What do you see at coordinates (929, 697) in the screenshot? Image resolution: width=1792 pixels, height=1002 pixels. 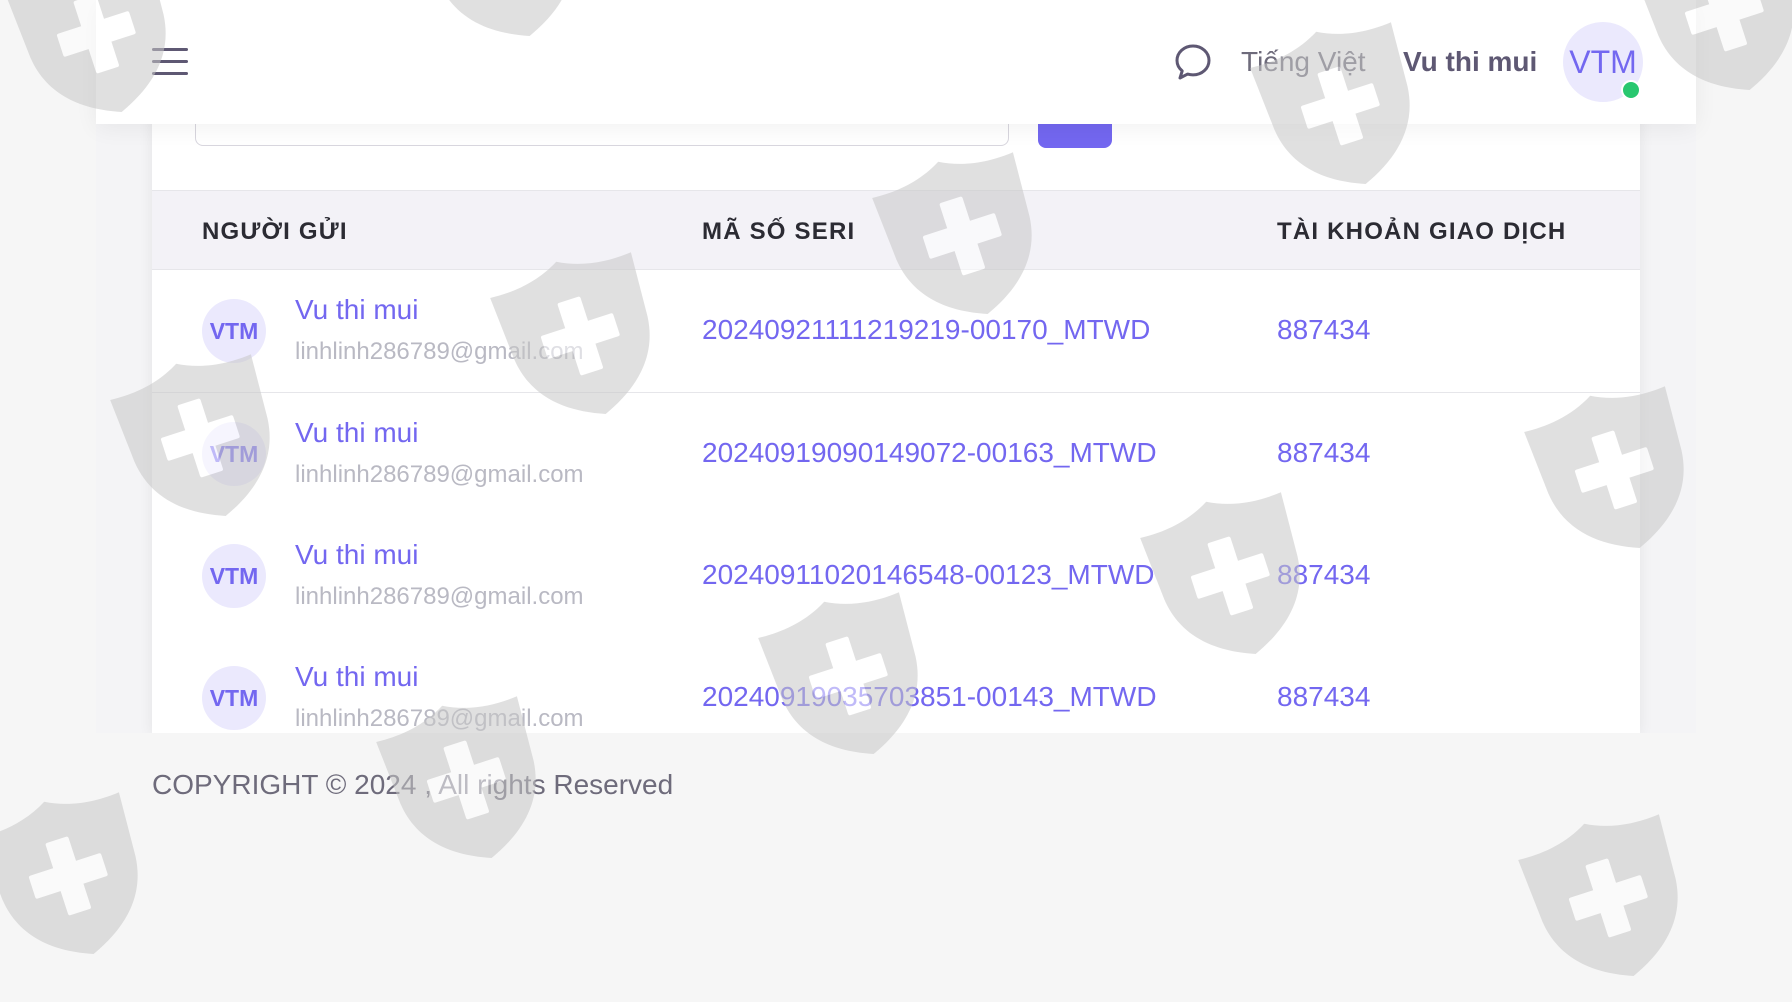 I see `serial-number-link: 20240919035703851-00143_MTWD` at bounding box center [929, 697].